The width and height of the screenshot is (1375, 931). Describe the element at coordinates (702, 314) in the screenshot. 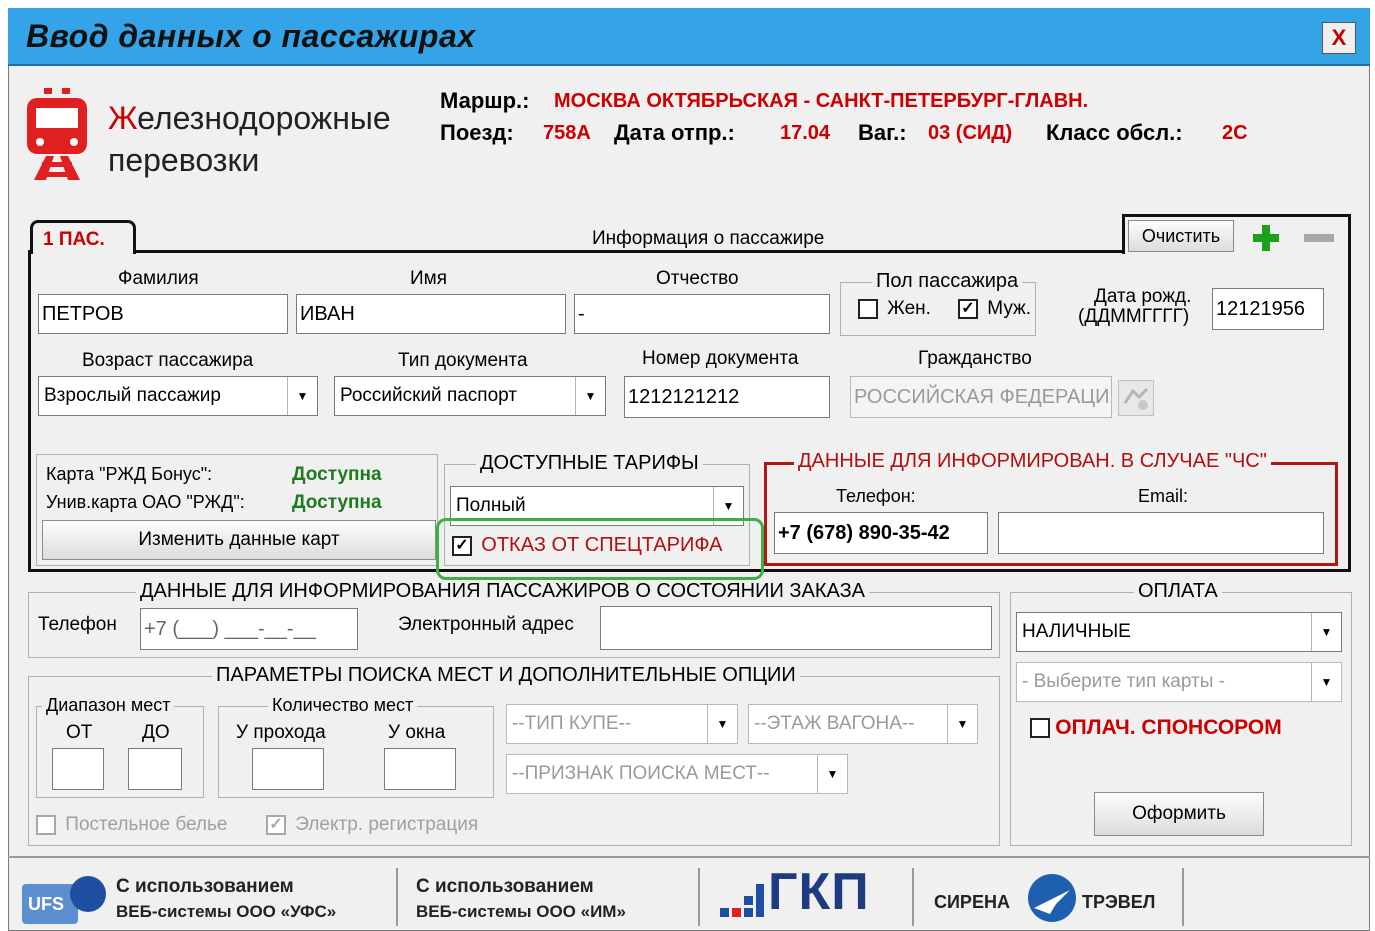

I see `patronymic-input: -` at that location.